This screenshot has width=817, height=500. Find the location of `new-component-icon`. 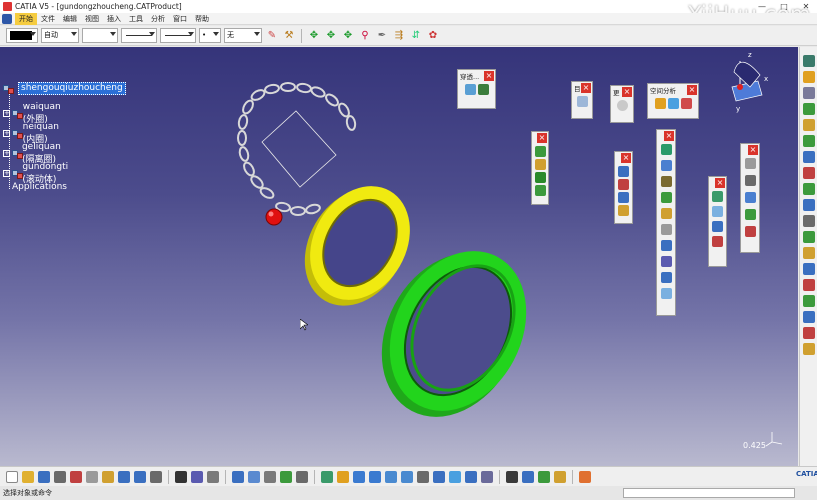

new-component-icon is located at coordinates (623, 171).